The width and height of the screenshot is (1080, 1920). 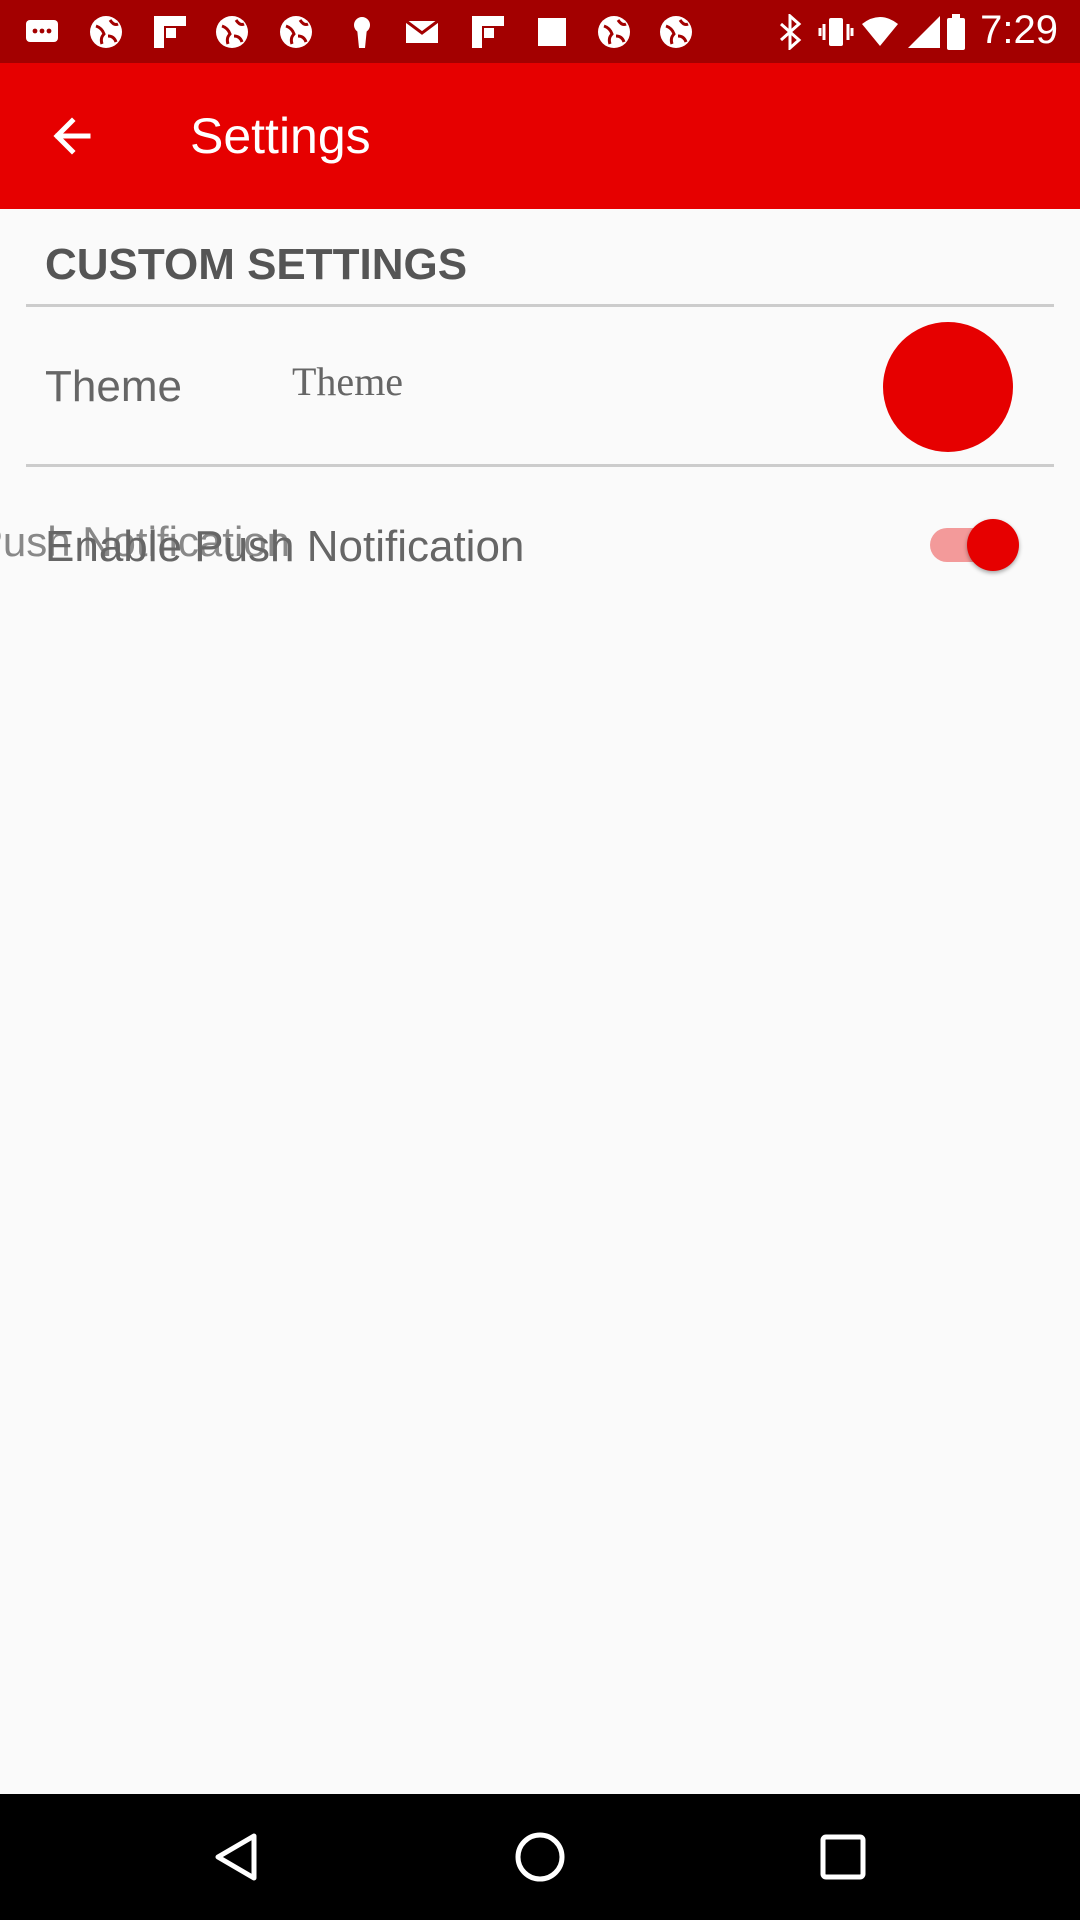 I want to click on cellular-signal-icon, so click(x=924, y=32).